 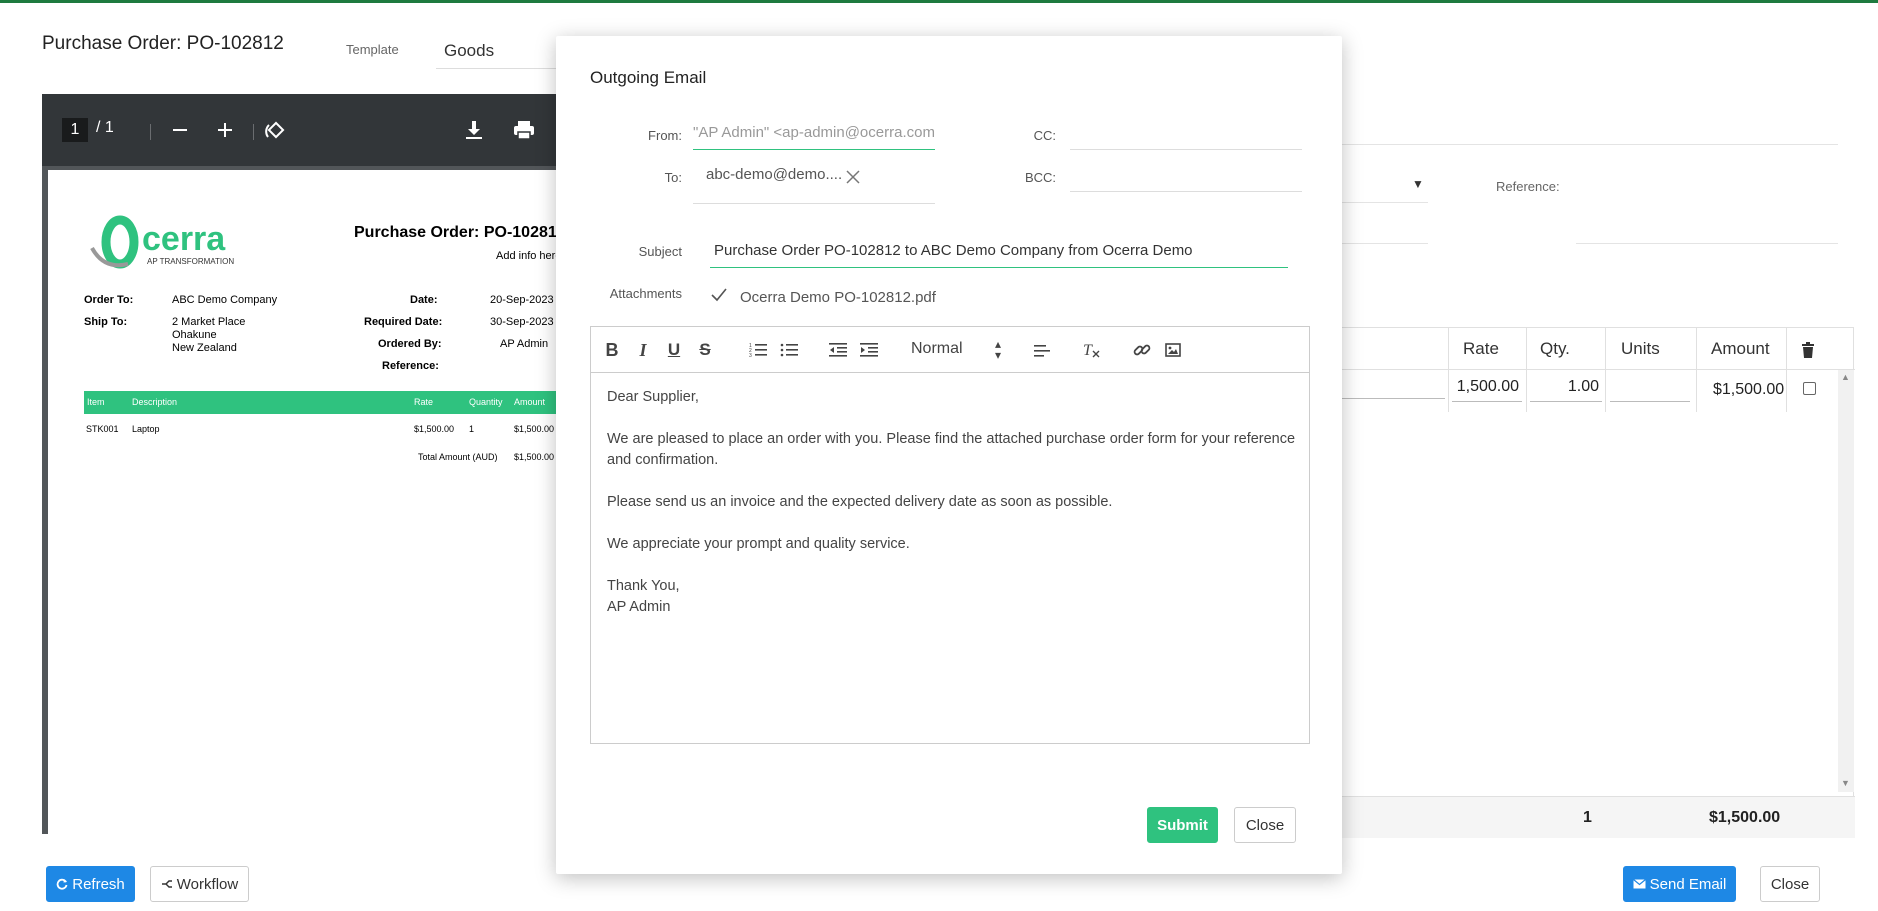 What do you see at coordinates (1845, 783) in the screenshot?
I see `scroll-down-icon: ▼` at bounding box center [1845, 783].